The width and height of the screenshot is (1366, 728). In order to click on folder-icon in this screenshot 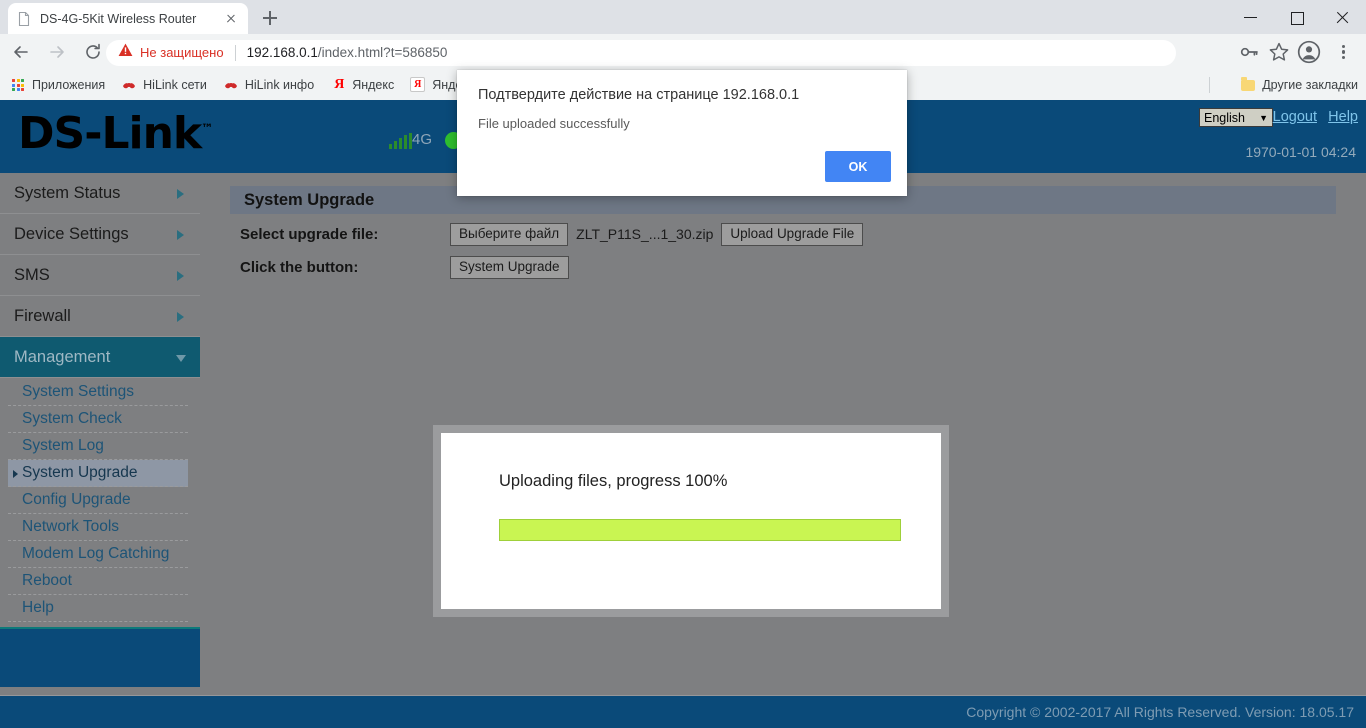, I will do `click(1248, 84)`.